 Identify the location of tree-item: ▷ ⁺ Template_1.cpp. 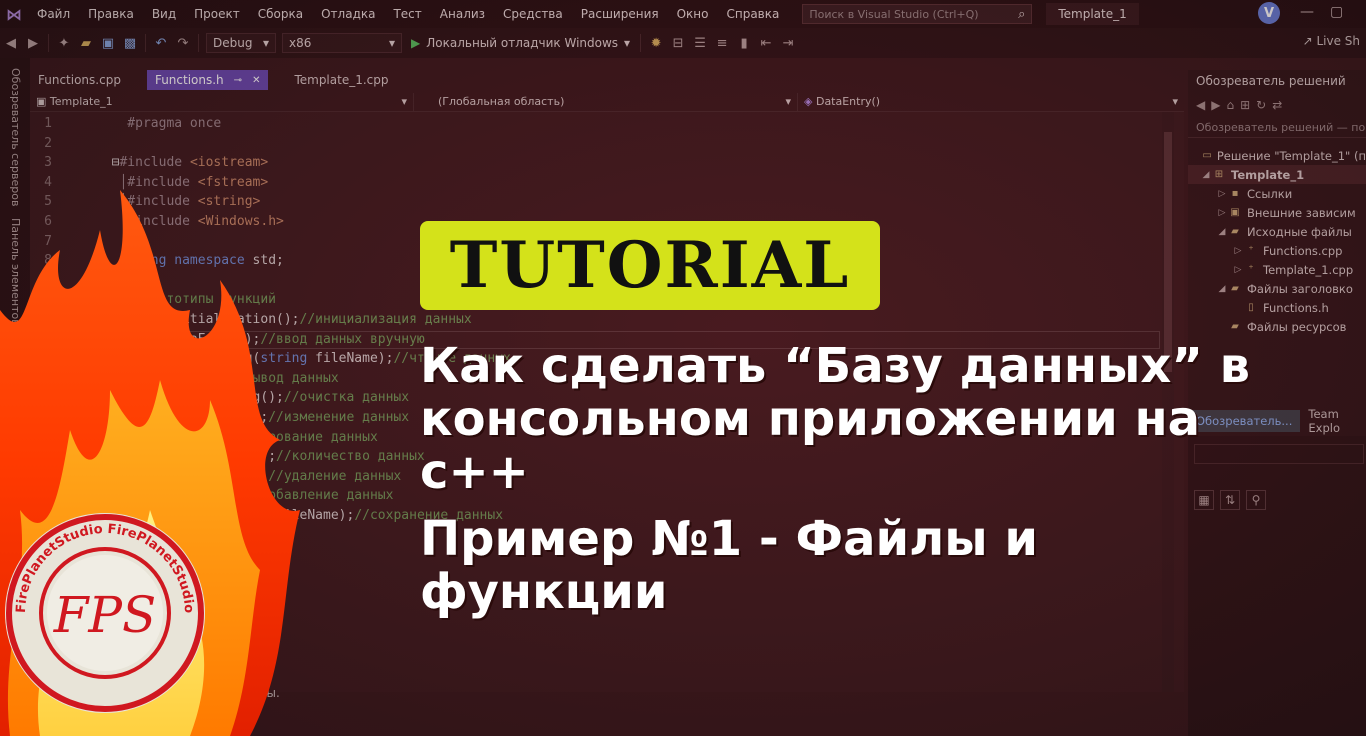
(1277, 269).